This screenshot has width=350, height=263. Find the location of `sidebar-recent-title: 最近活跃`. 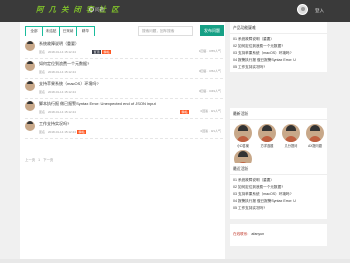

sidebar-recent-title: 最近活跃 is located at coordinates (278, 169).